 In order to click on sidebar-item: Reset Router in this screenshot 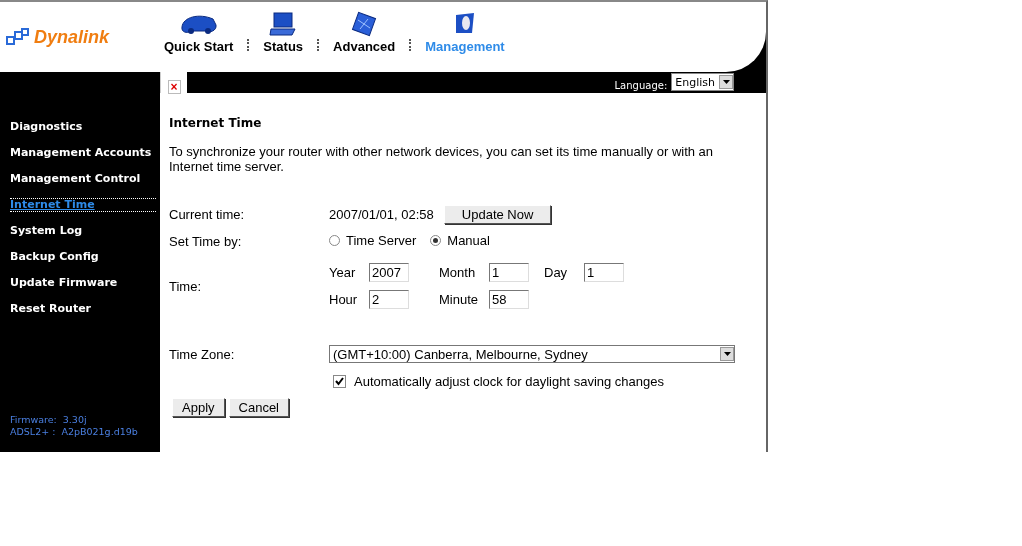, I will do `click(83, 309)`.